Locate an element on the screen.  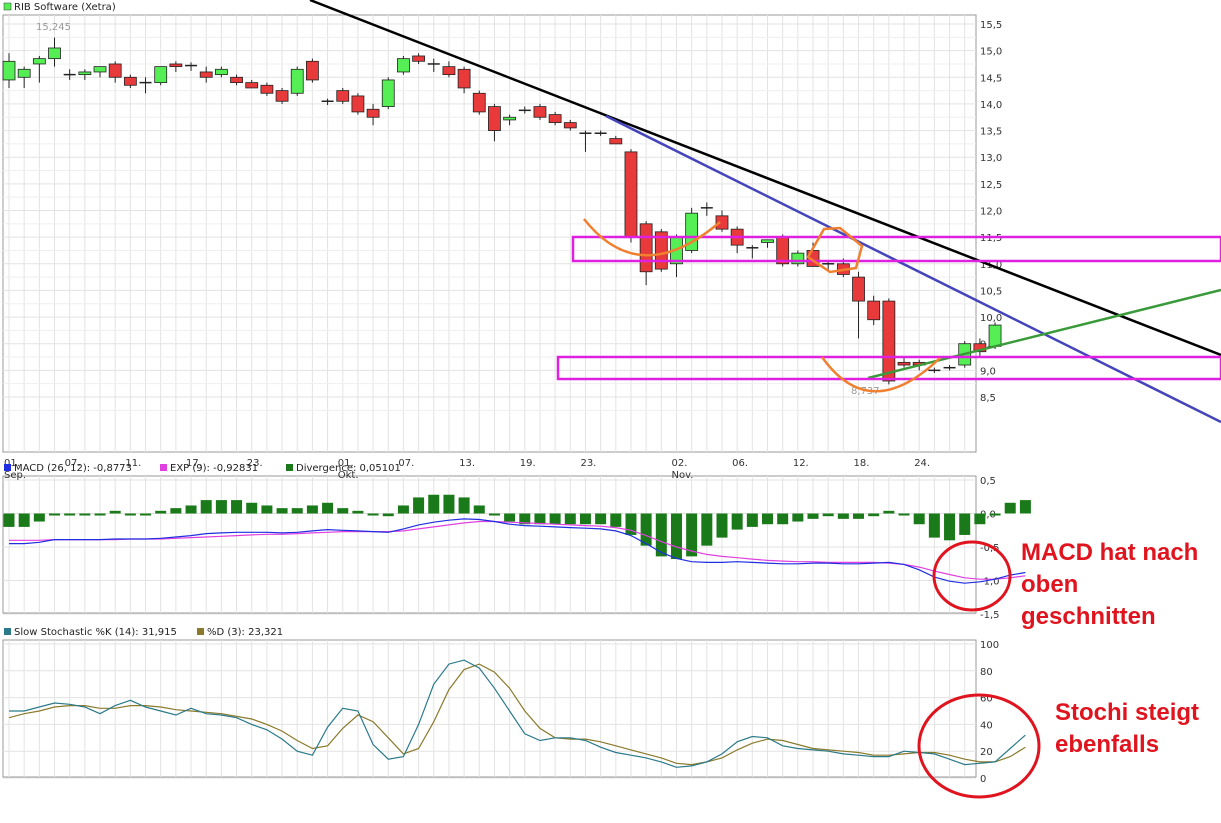
exp-legend: EXP (9): -0,92831 is located at coordinates (214, 468).